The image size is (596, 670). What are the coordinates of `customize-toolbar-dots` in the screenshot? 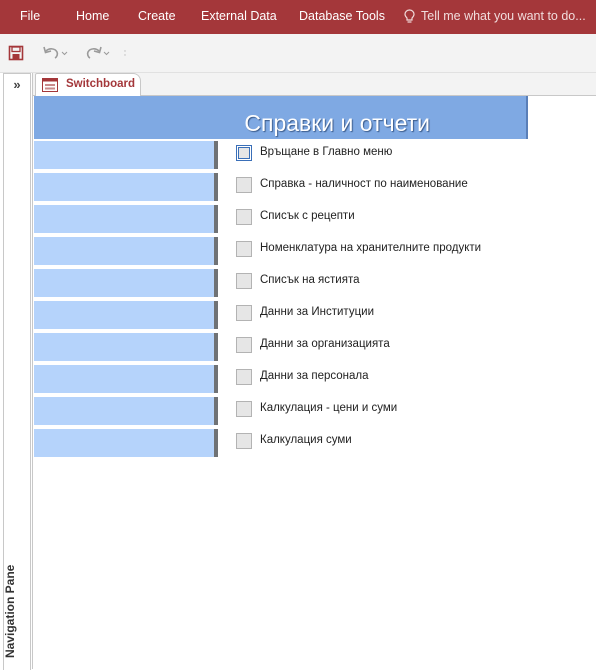 It's located at (125, 53).